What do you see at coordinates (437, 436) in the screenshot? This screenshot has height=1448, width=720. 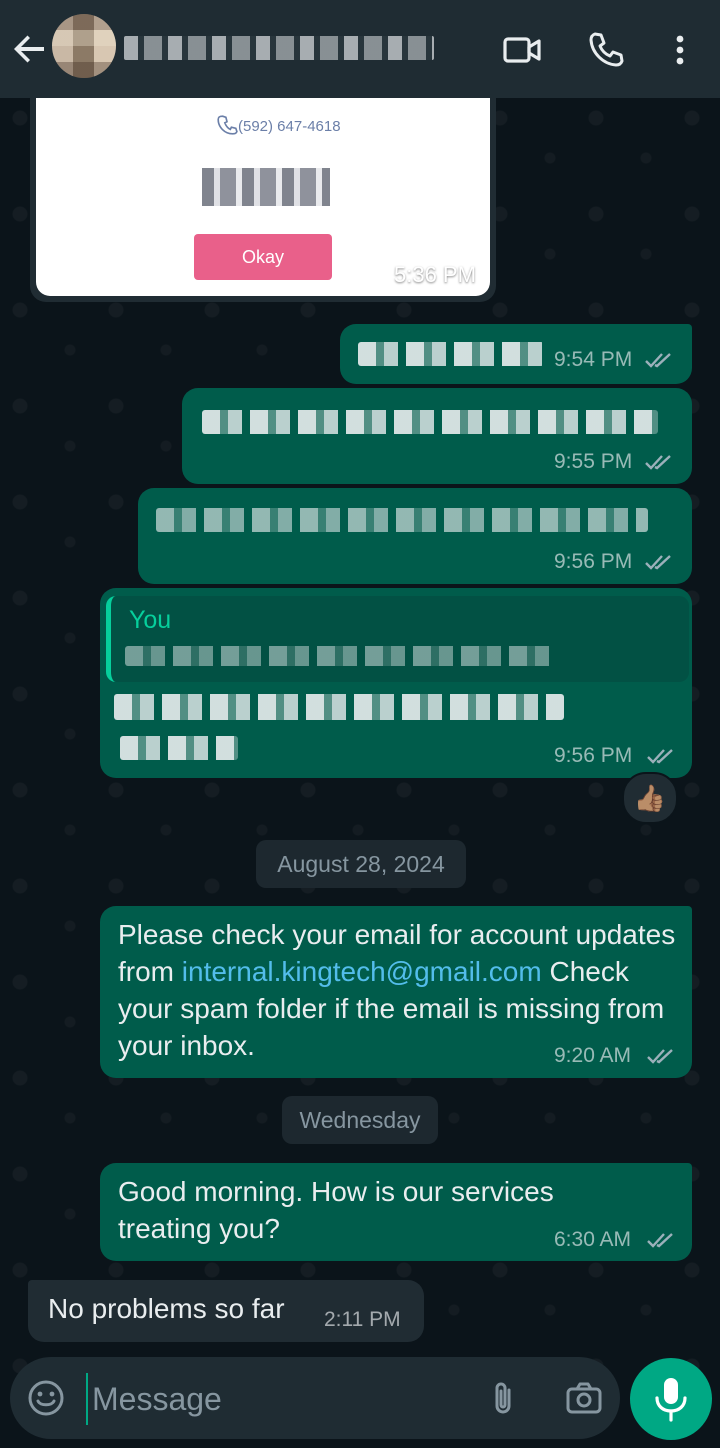 I see `message-bubble-outgoing: 9:55 PM` at bounding box center [437, 436].